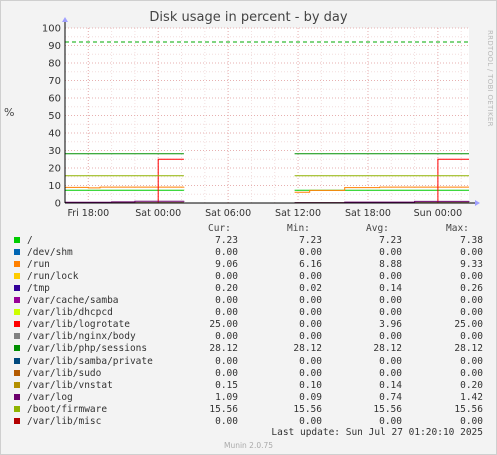 This screenshot has width=497, height=455. I want to click on legend-row: /run/lock 0.00 0.00 0.00 0.00, so click(248, 277).